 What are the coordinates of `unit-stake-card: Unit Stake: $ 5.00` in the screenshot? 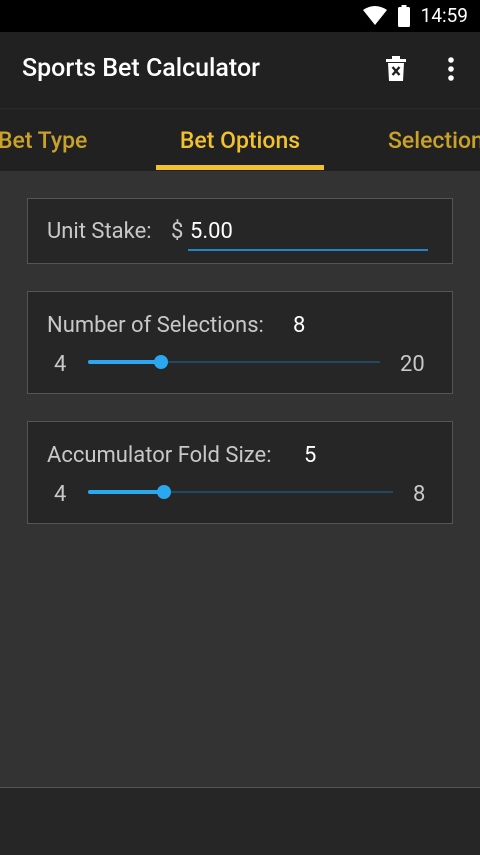 It's located at (240, 231).